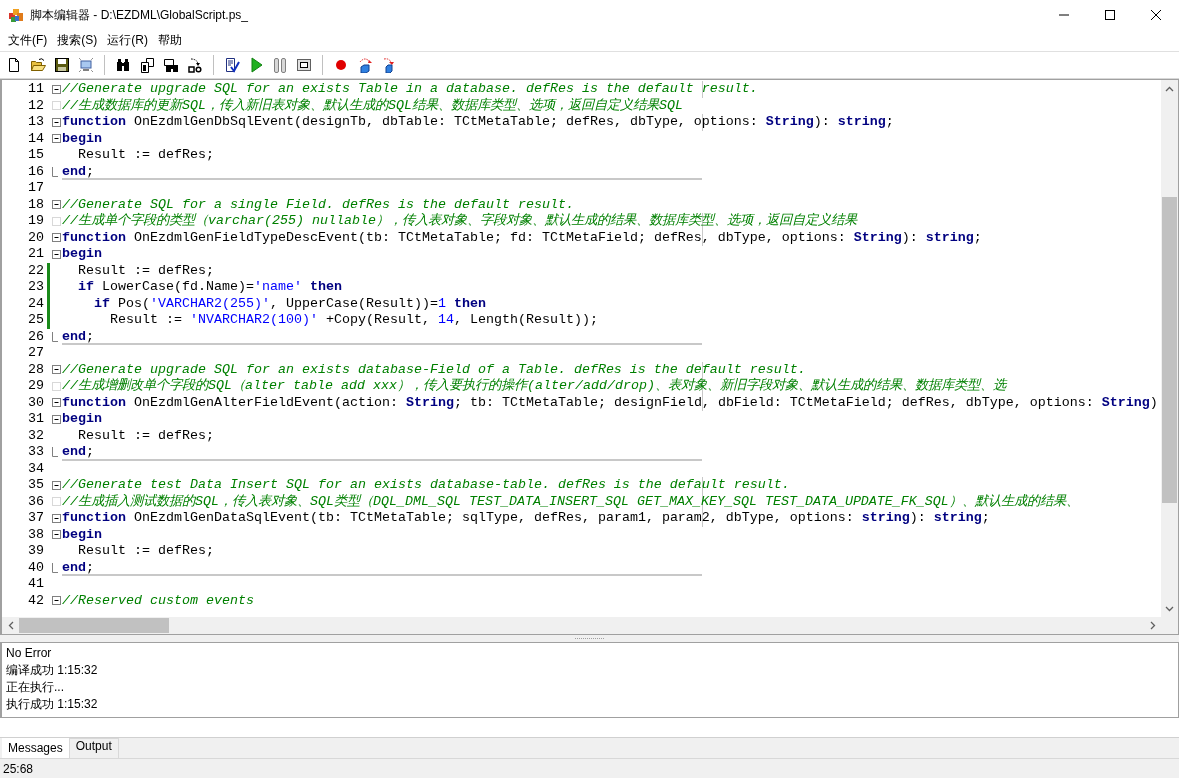 This screenshot has width=1179, height=778. I want to click on line-number: 42, so click(35, 600).